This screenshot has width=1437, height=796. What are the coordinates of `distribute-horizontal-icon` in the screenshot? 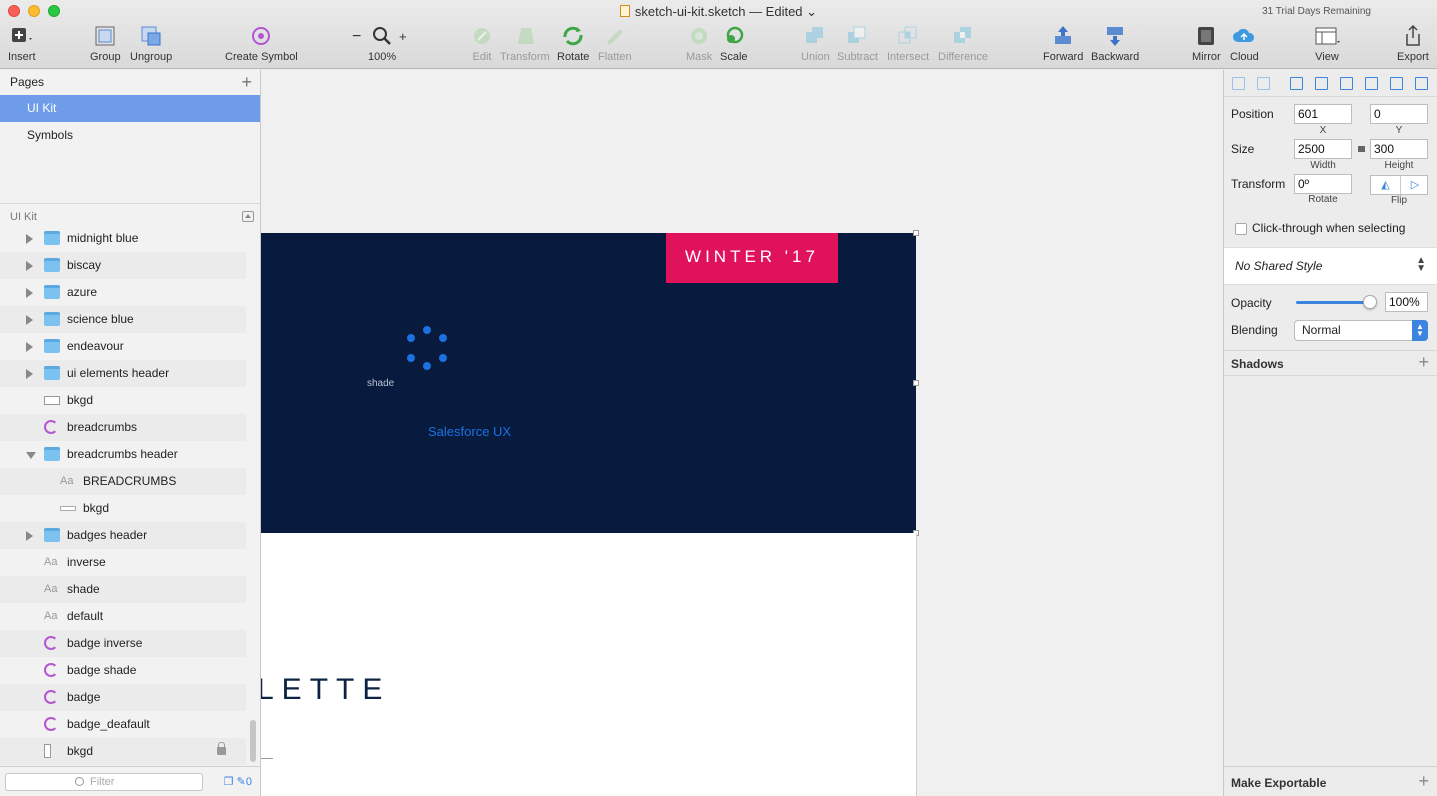 It's located at (1238, 83).